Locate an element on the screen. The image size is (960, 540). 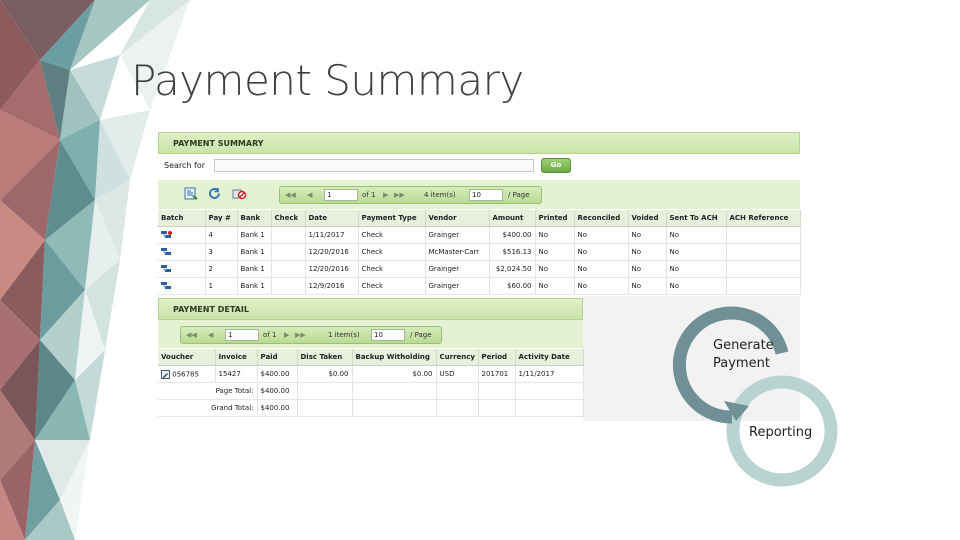
go-button: Go is located at coordinates (556, 165).